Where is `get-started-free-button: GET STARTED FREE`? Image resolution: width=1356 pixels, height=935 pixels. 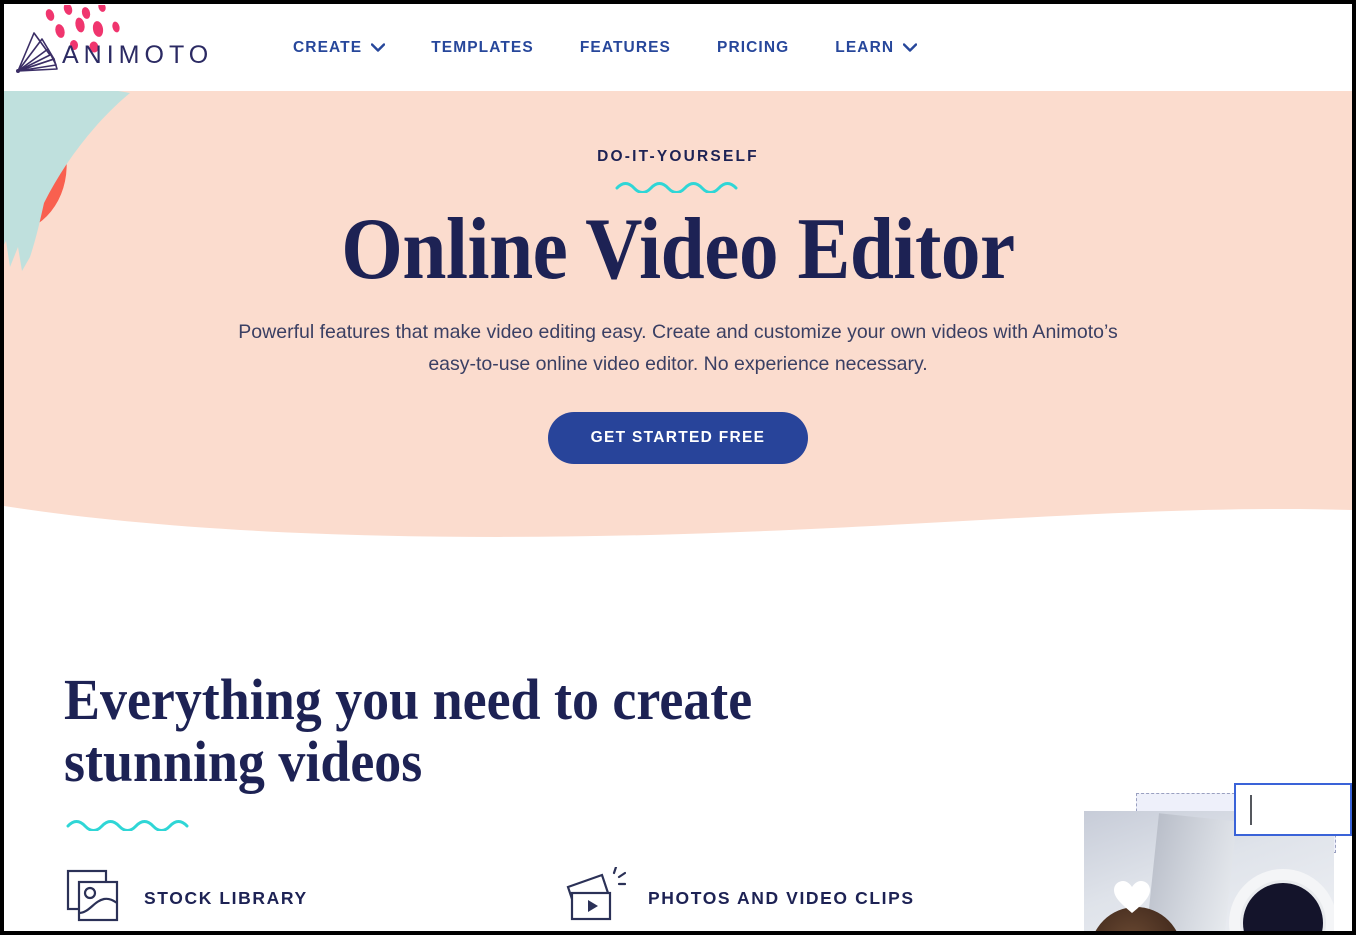
get-started-free-button: GET STARTED FREE is located at coordinates (678, 438).